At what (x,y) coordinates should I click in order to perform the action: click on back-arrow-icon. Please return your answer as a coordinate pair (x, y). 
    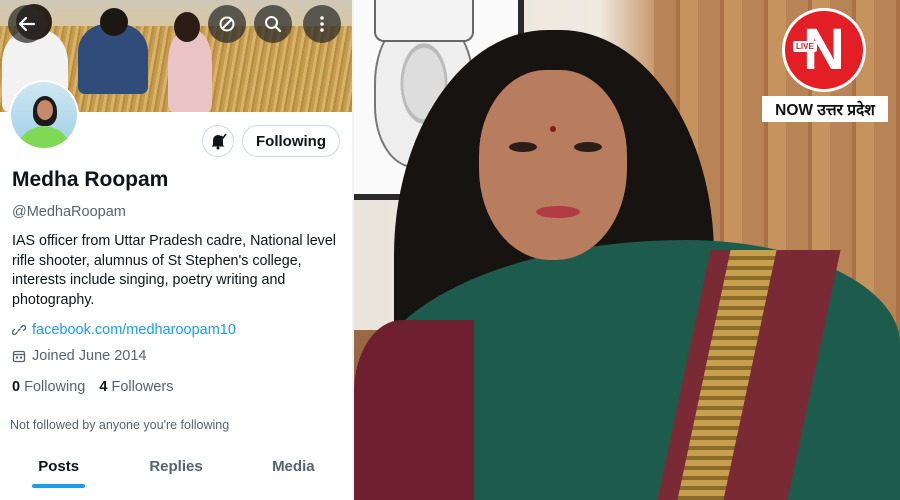
    Looking at the image, I should click on (27, 24).